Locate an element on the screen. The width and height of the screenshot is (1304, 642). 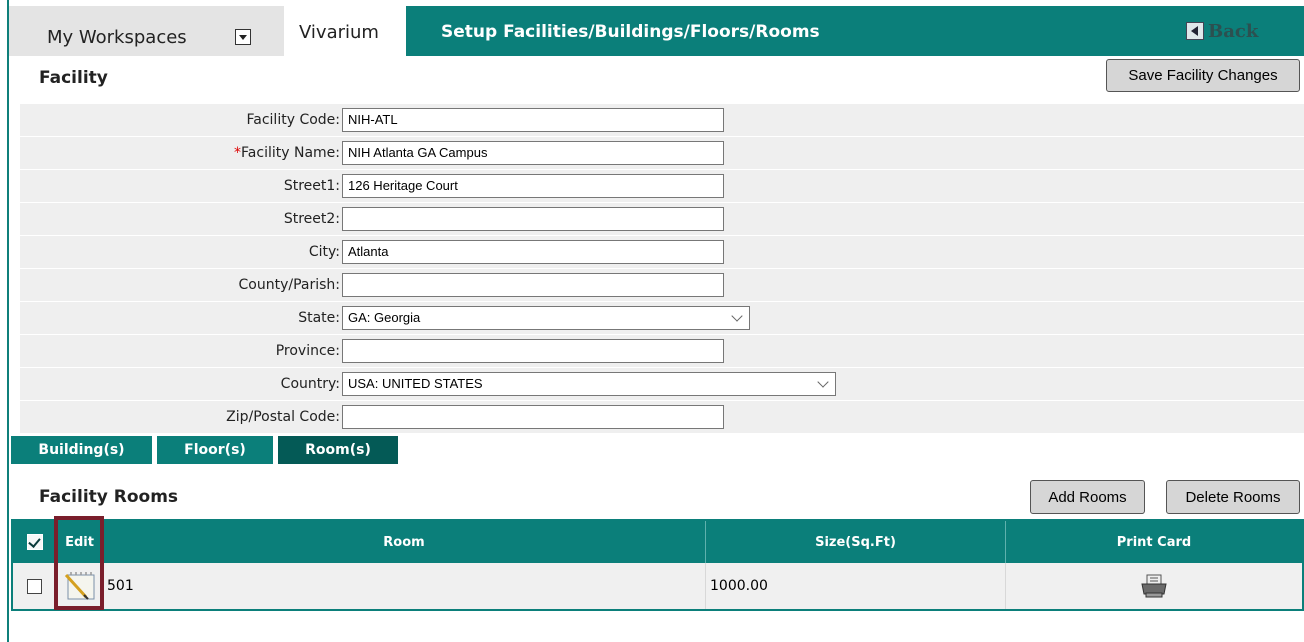
select-all-checkbox-icon is located at coordinates (34, 542).